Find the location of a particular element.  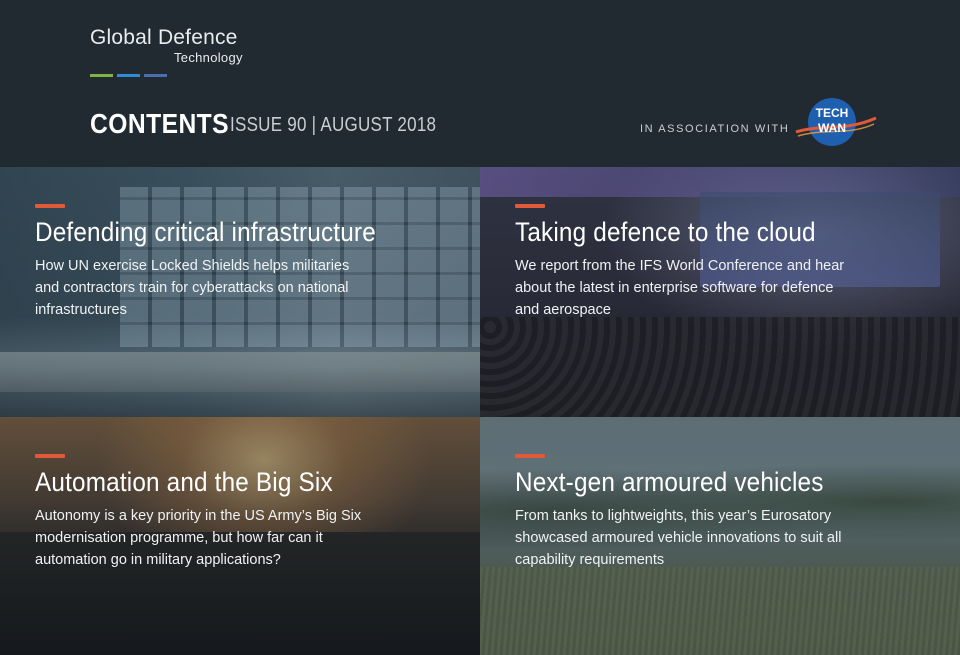

techwan-text-bottom: WAN is located at coordinates (832, 128).